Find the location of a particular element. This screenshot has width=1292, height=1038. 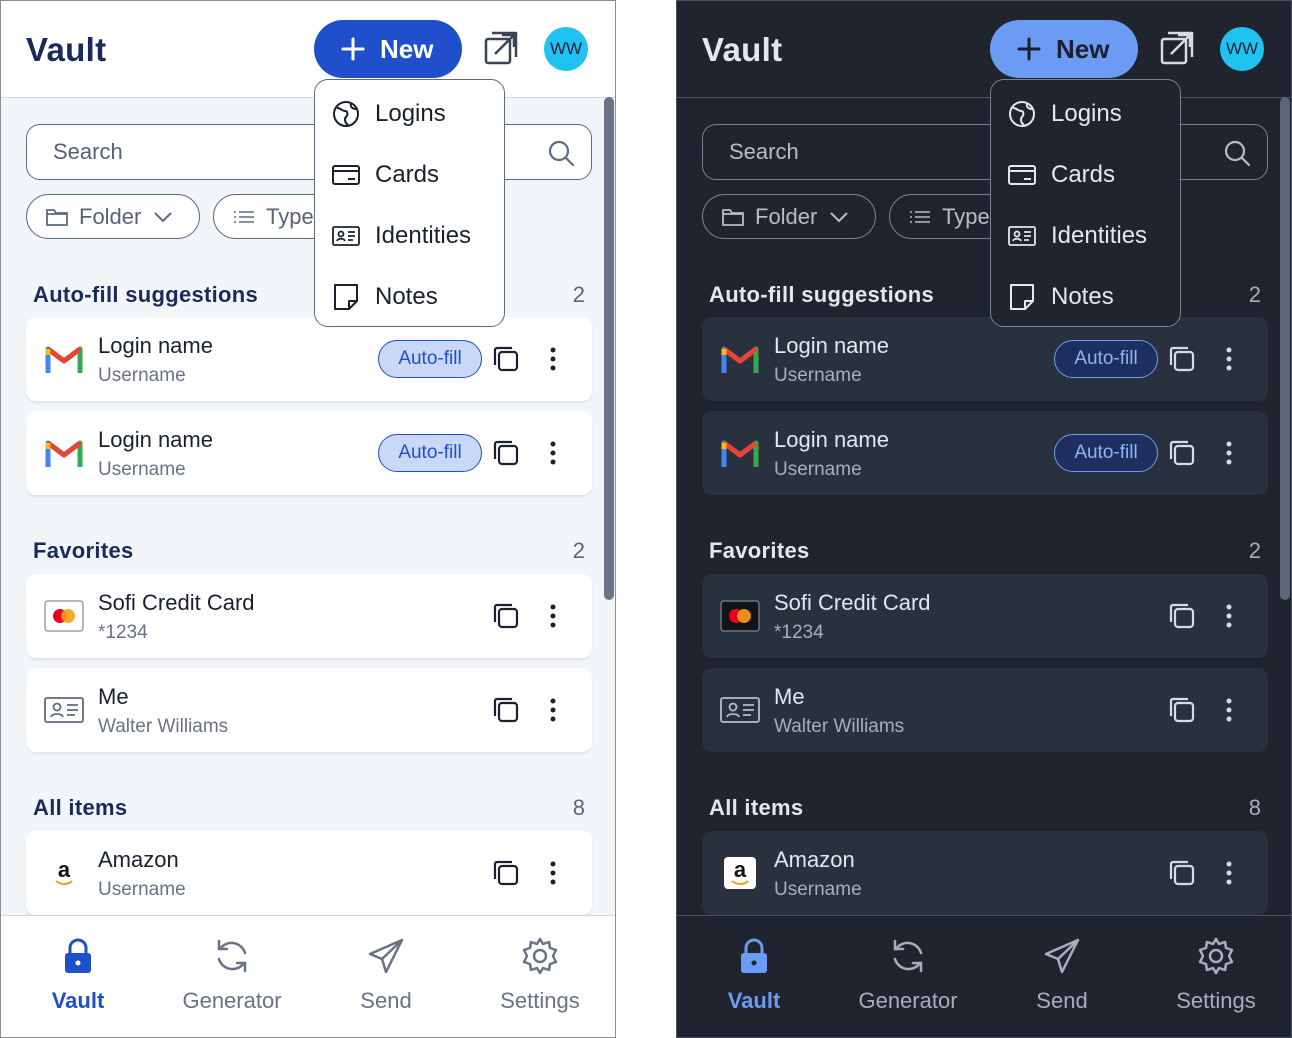

item-username: Username is located at coordinates (818, 889).